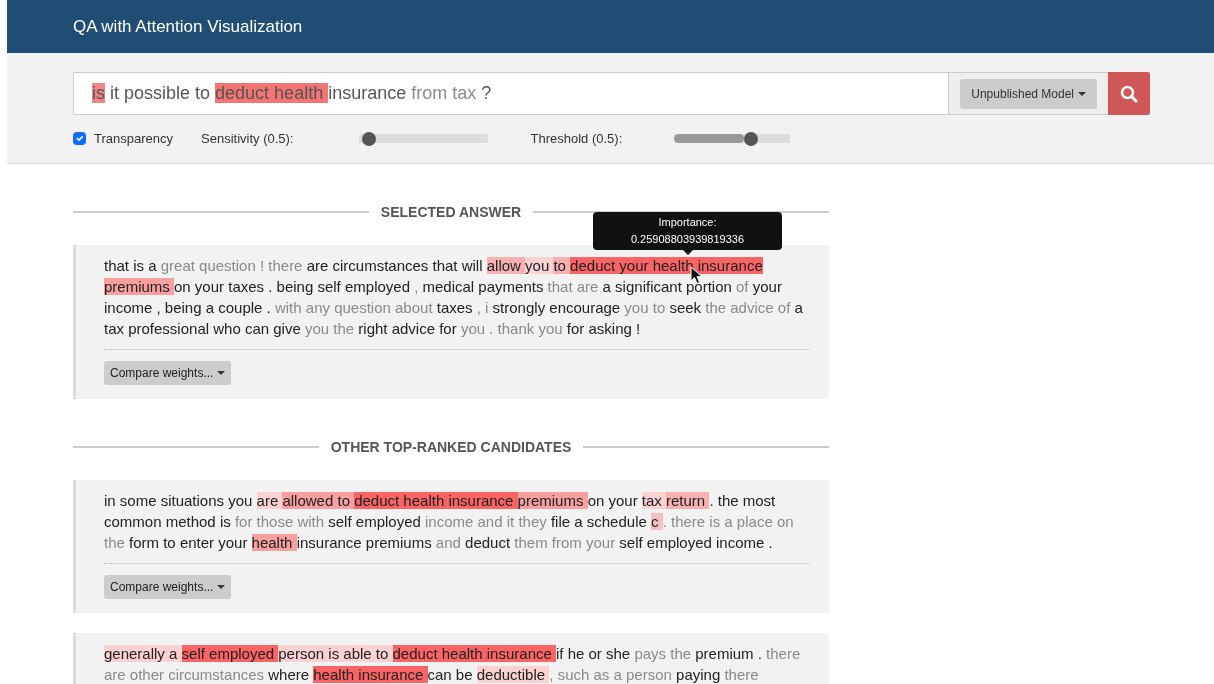 The height and width of the screenshot is (684, 1214). Describe the element at coordinates (576, 139) in the screenshot. I see `slider-label: Threshold (0.5):` at that location.